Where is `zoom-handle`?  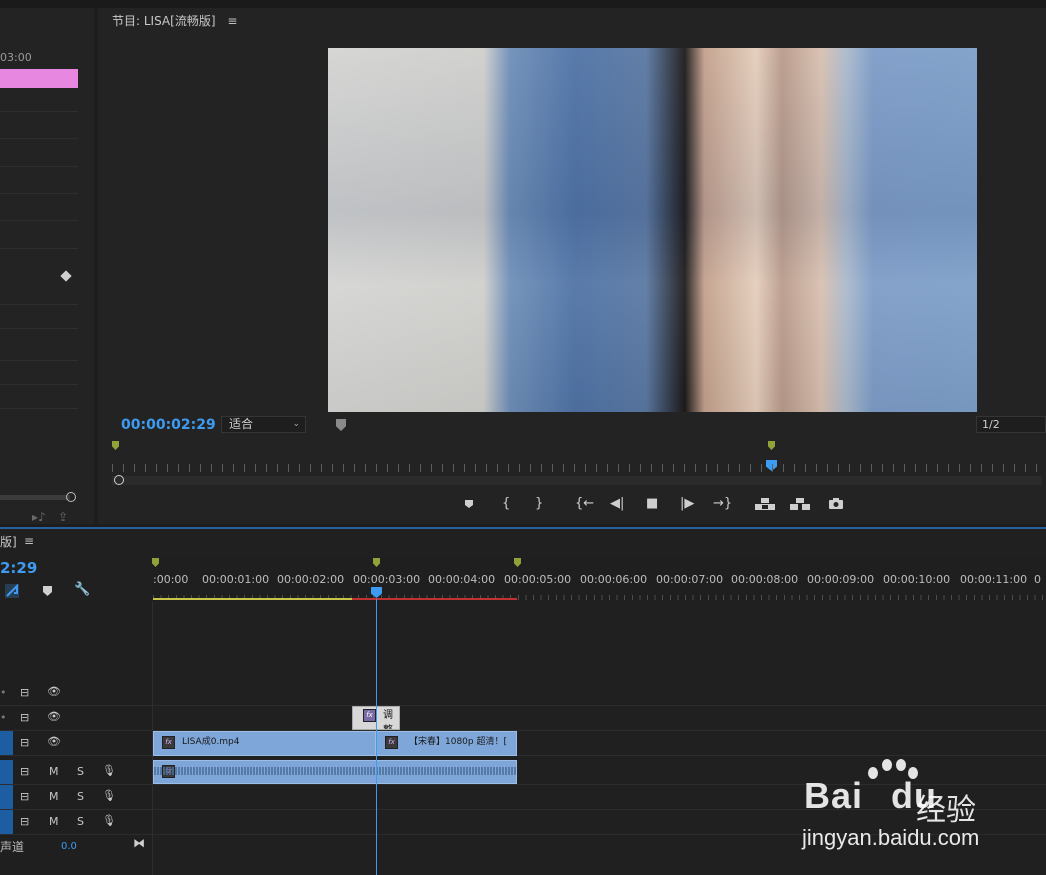 zoom-handle is located at coordinates (71, 497).